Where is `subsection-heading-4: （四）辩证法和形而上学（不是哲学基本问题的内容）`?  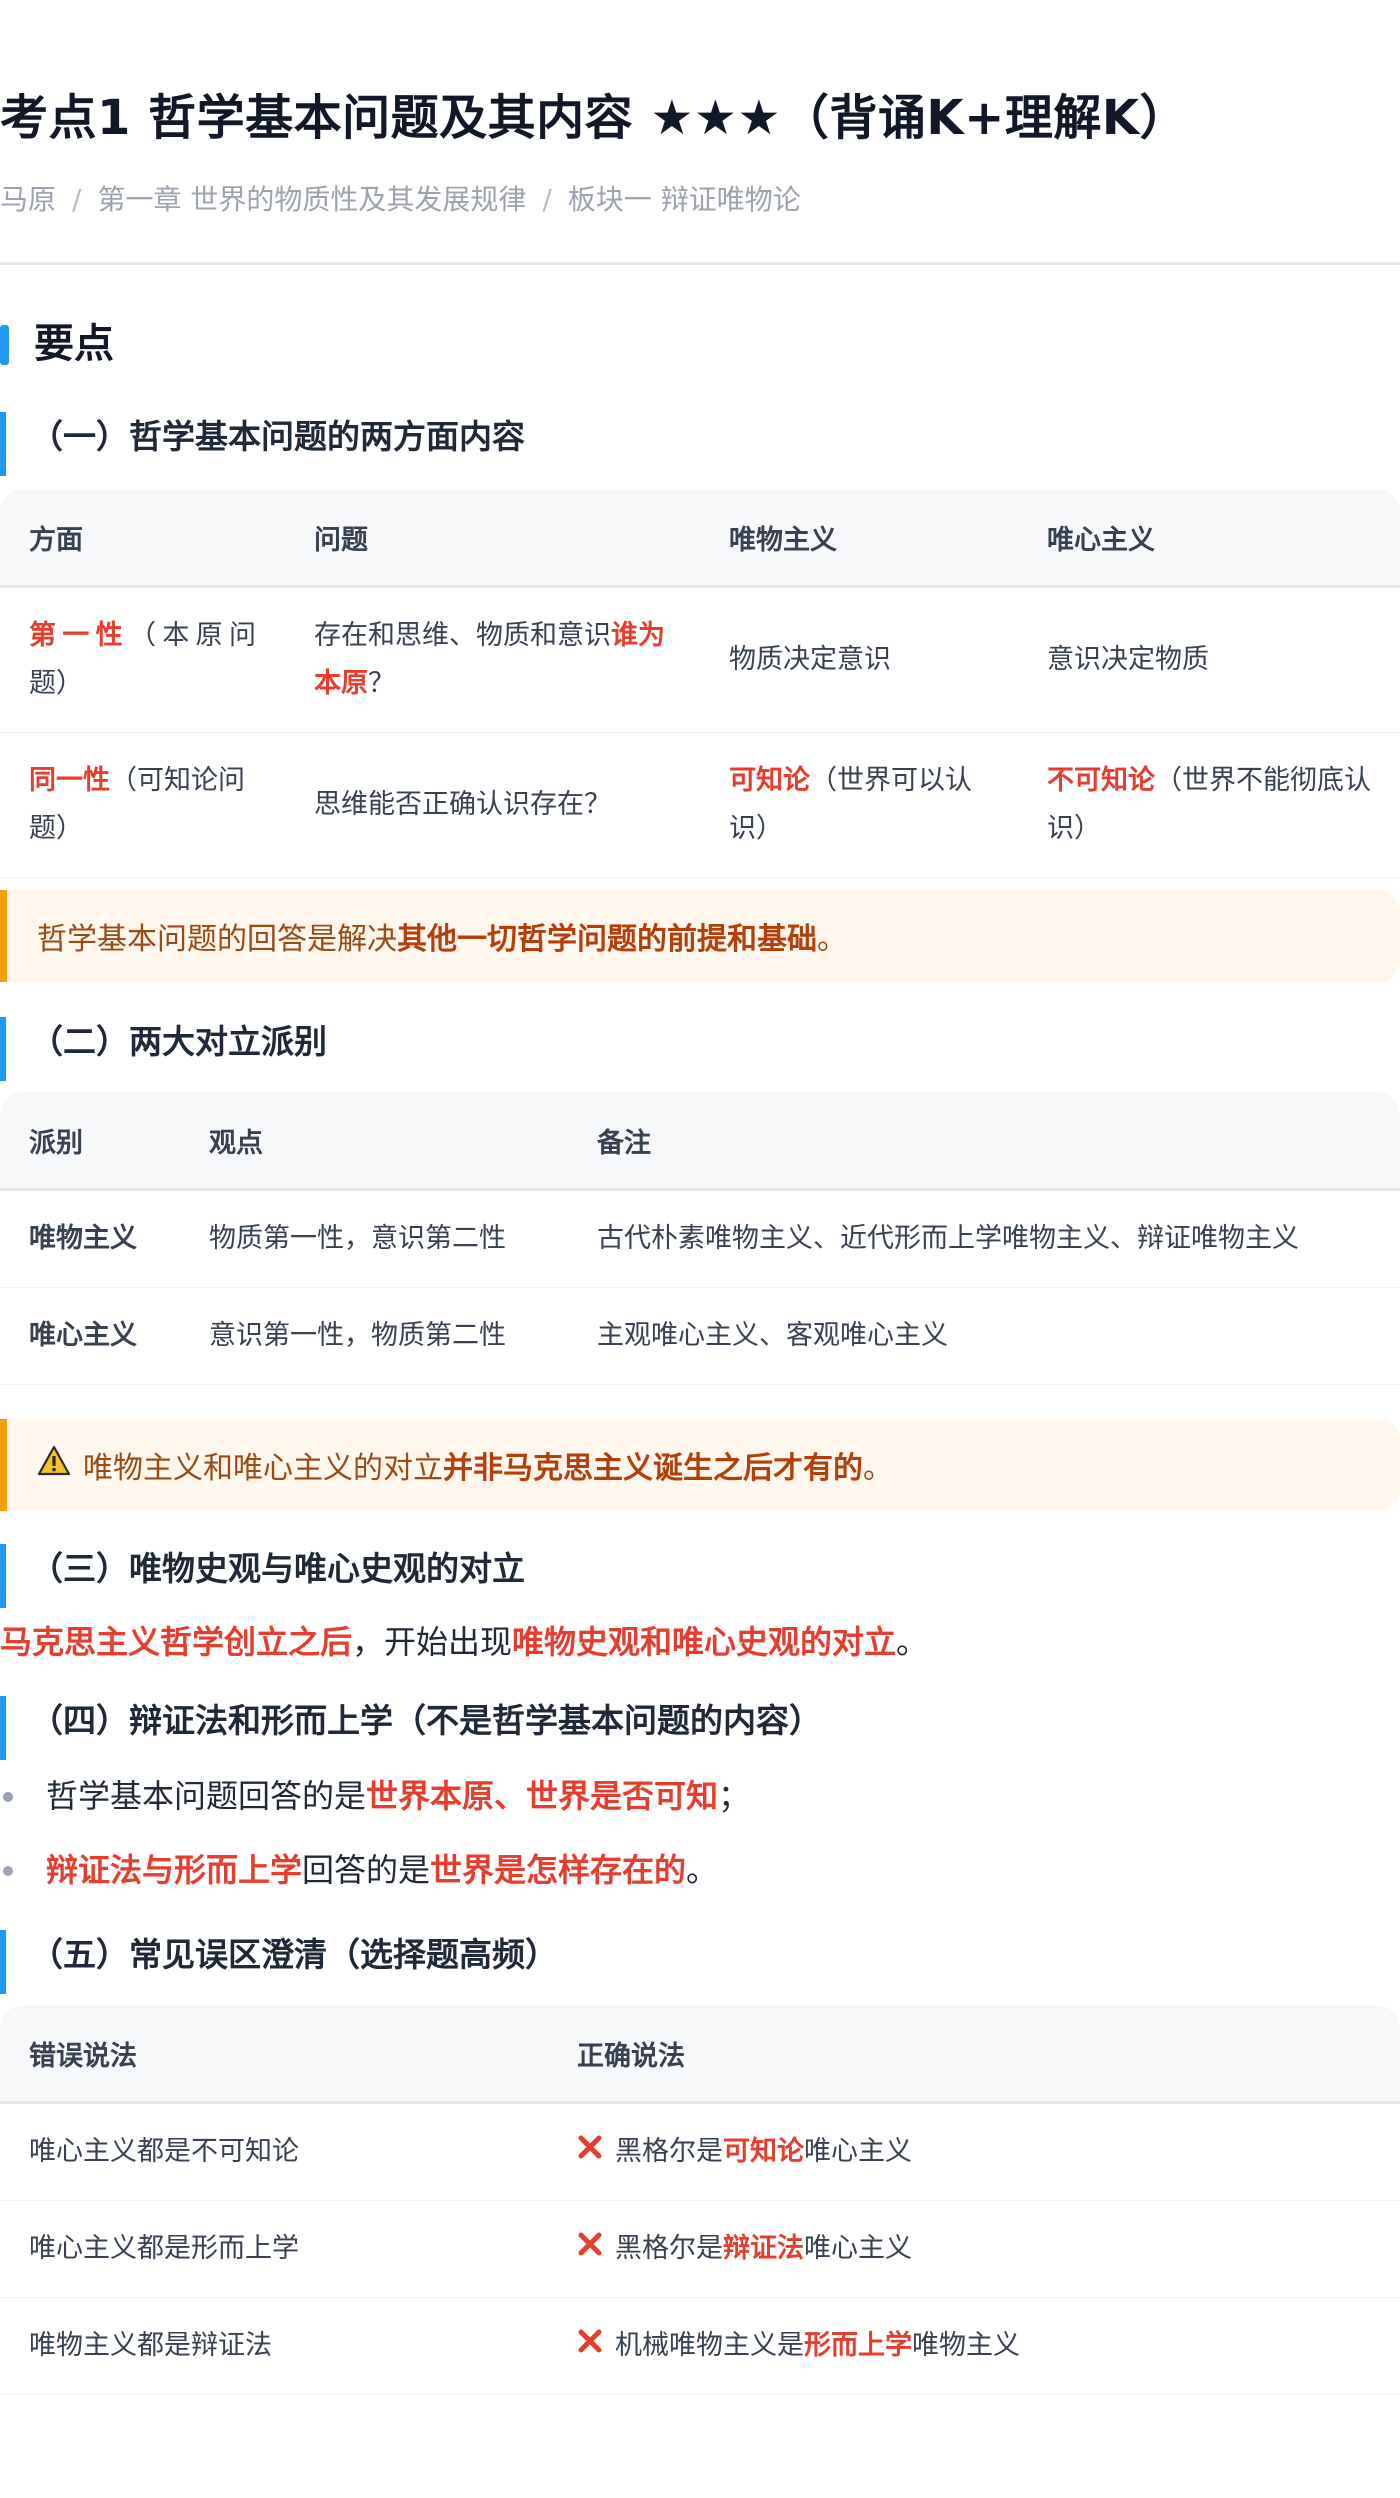
subsection-heading-4: （四）辩证法和形而上学（不是哲学基本问题的内容） is located at coordinates (411, 1728).